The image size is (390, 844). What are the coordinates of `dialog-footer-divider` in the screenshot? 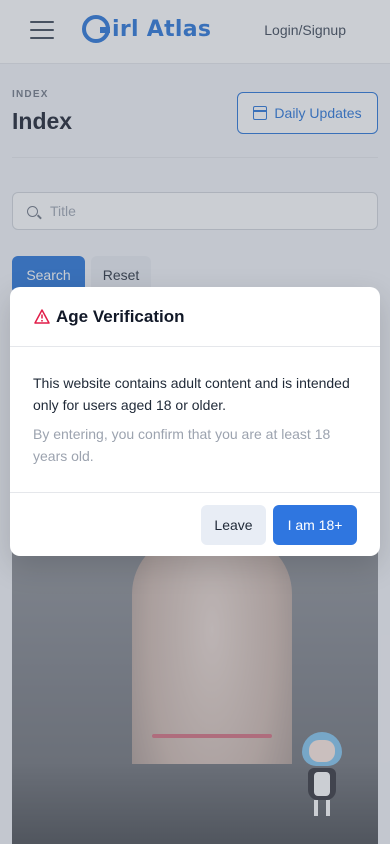 It's located at (195, 492).